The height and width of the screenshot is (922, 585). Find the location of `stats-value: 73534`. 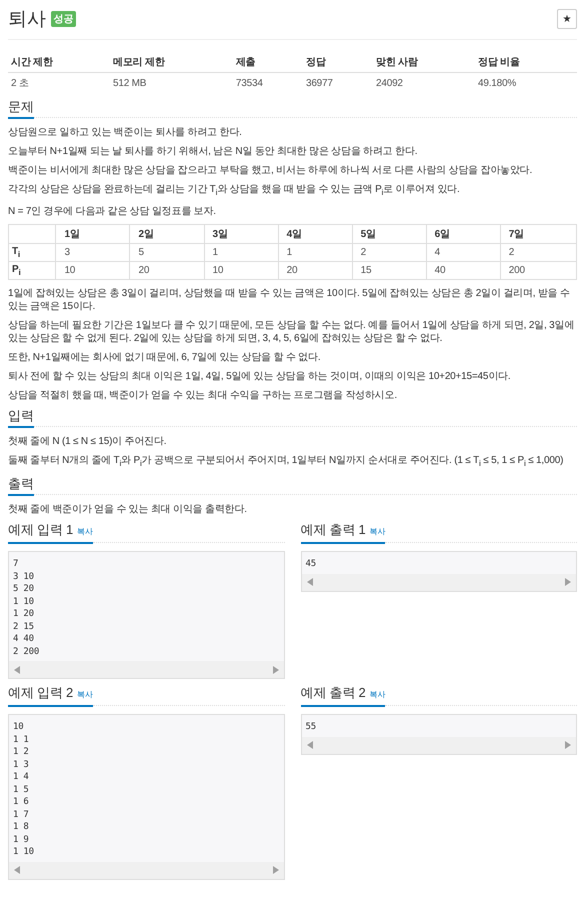

stats-value: 73534 is located at coordinates (267, 82).